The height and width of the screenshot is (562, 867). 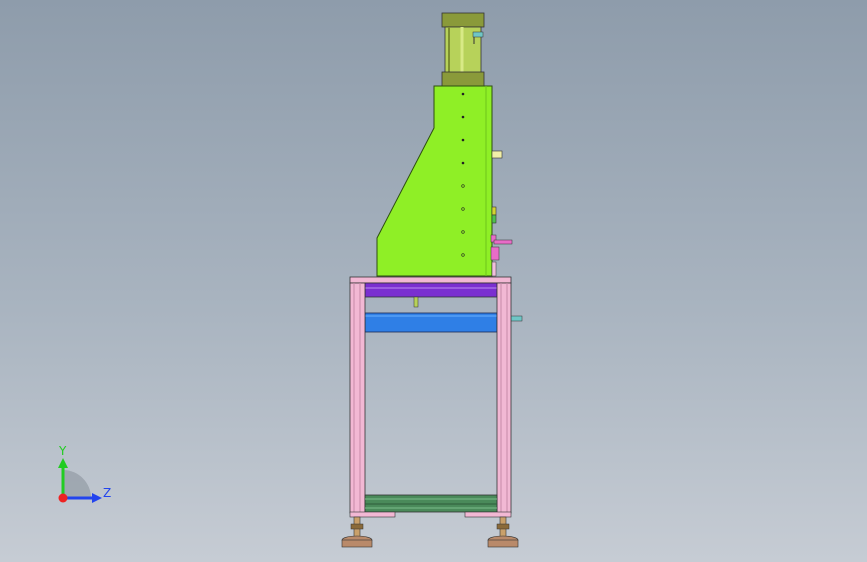 What do you see at coordinates (63, 463) in the screenshot?
I see `y-axis-arrow-icon` at bounding box center [63, 463].